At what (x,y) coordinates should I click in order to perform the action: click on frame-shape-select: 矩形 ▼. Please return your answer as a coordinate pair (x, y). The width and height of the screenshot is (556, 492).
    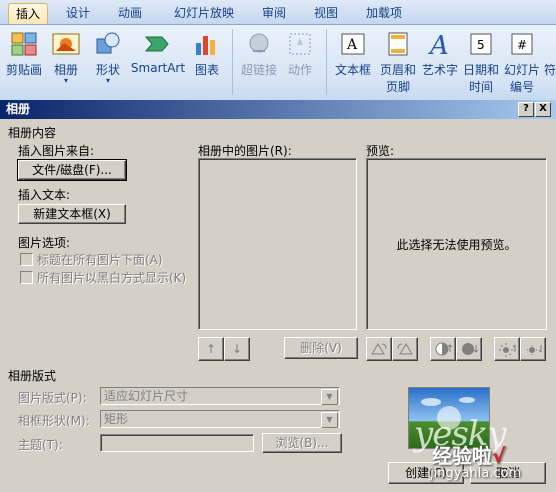
    Looking at the image, I should click on (220, 419).